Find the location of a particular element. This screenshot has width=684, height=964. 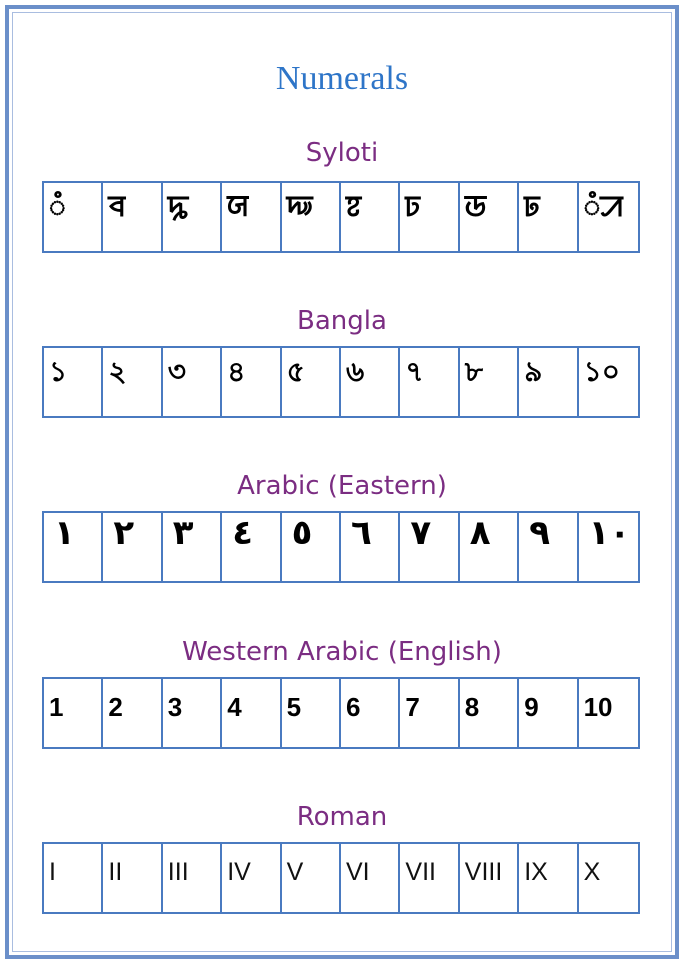

section-bangla: Bangla ১ ২ ৩ ৪ ৫ ৬ ৭ ৮ ৯ ১০ is located at coordinates (342, 361).